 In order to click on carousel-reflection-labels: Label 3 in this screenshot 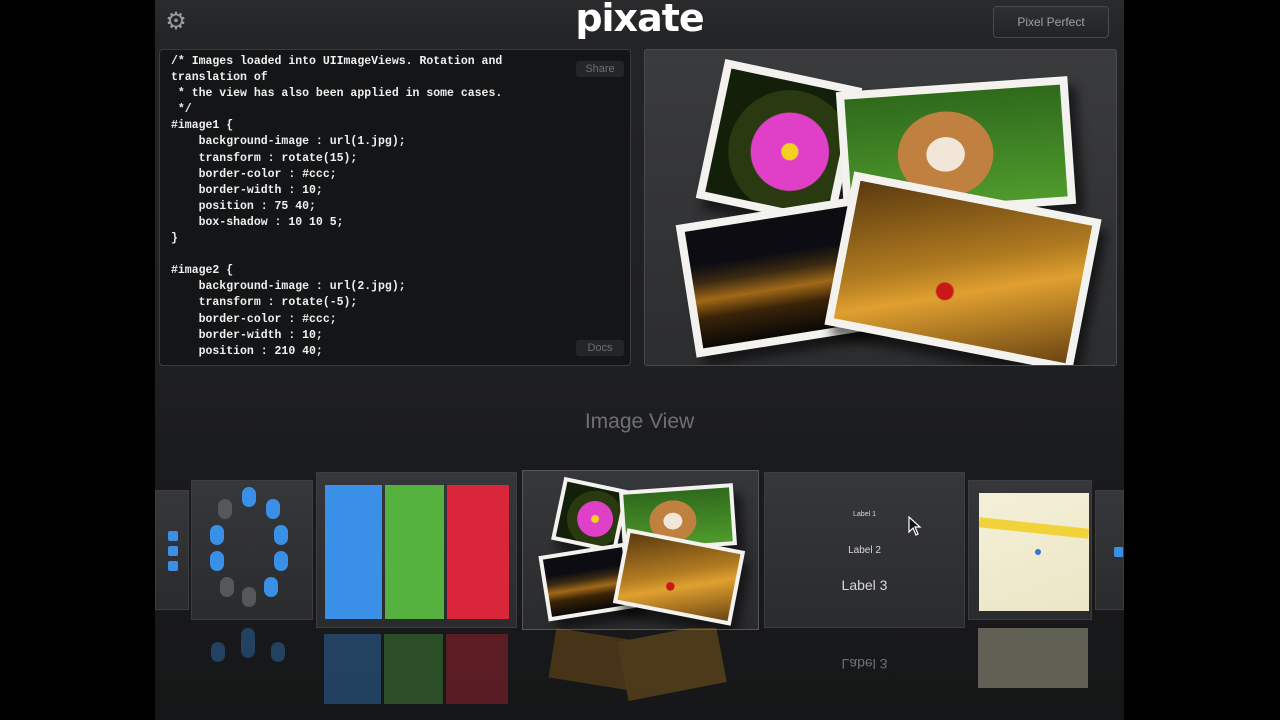, I will do `click(864, 674)`.